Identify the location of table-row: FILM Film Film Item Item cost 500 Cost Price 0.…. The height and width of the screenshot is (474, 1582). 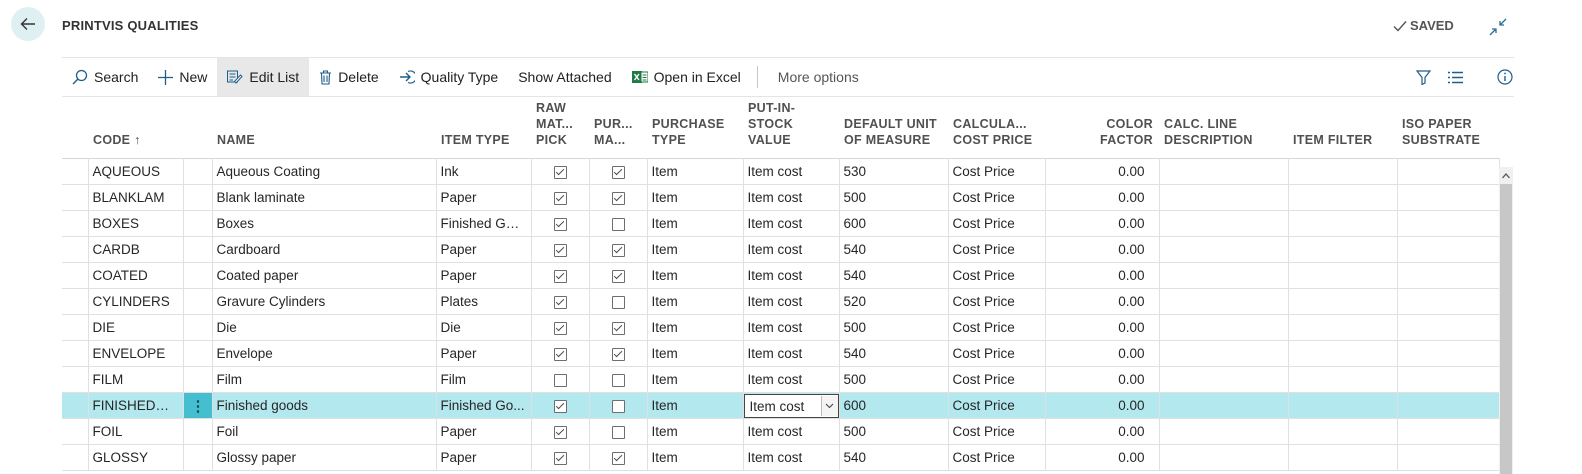
(781, 379).